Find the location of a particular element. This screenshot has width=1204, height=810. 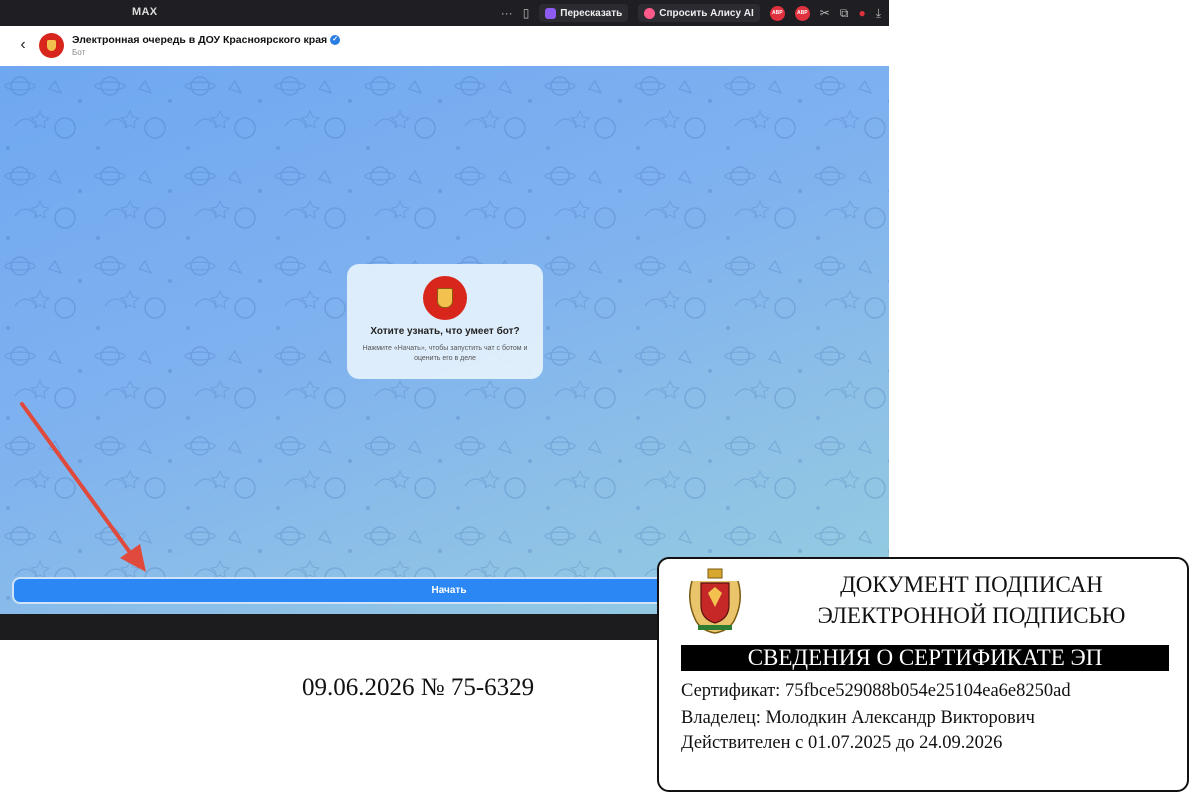

document-number: 09.06.2026 № 75-6329 is located at coordinates (418, 687).